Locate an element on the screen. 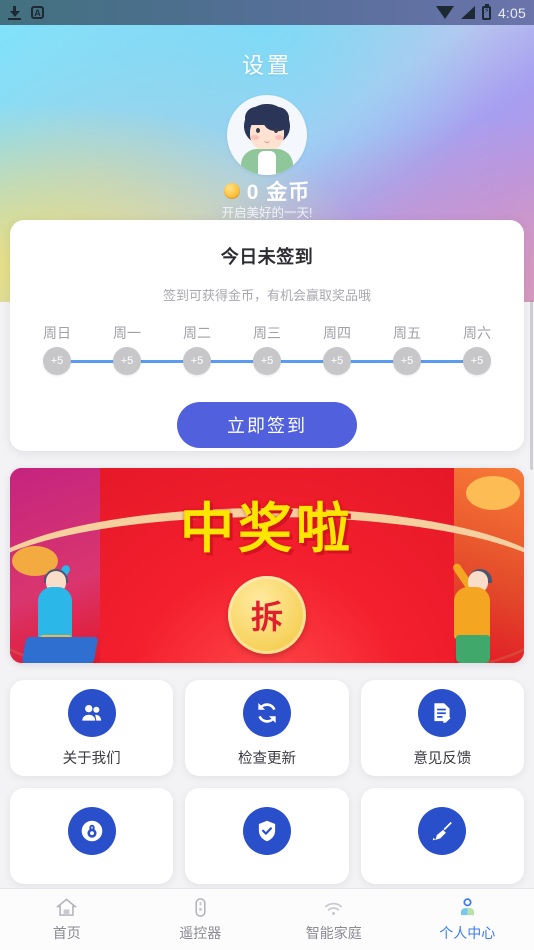  feedback-document-icon is located at coordinates (442, 712).